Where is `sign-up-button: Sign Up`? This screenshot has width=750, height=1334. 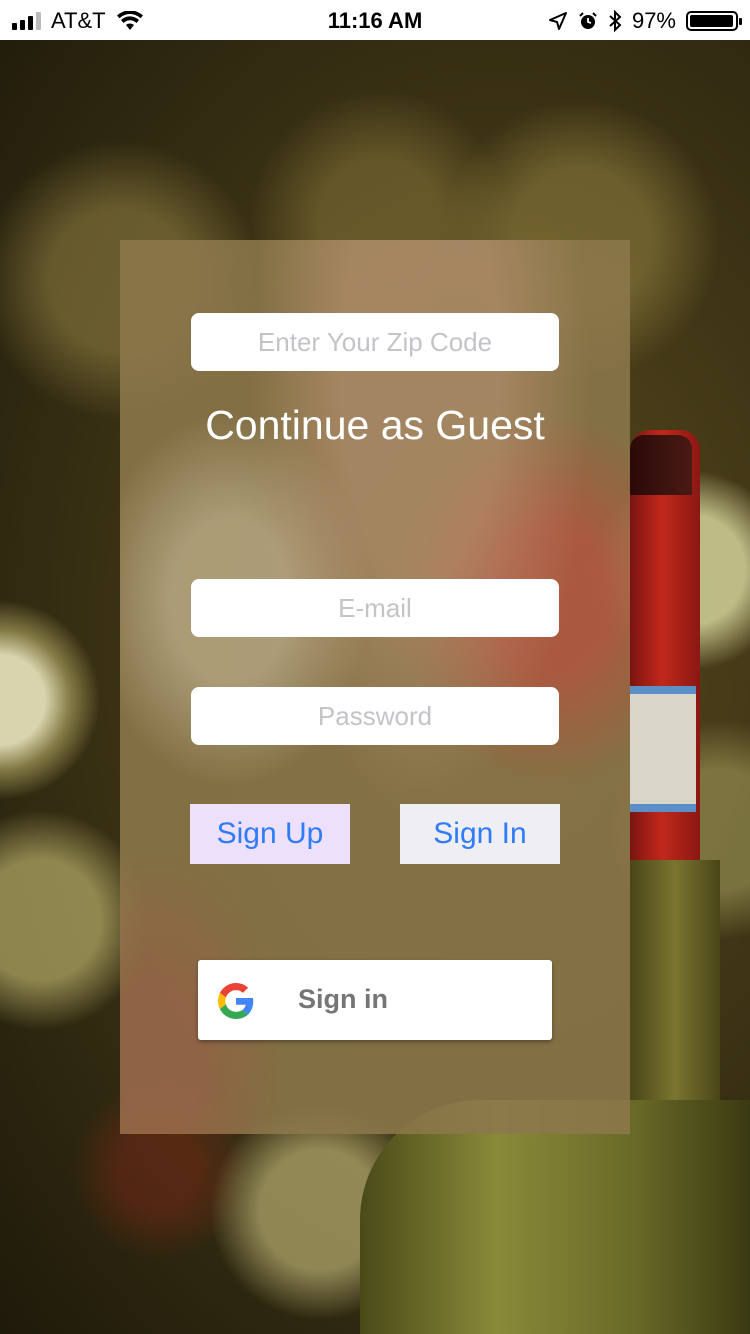 sign-up-button: Sign Up is located at coordinates (270, 834).